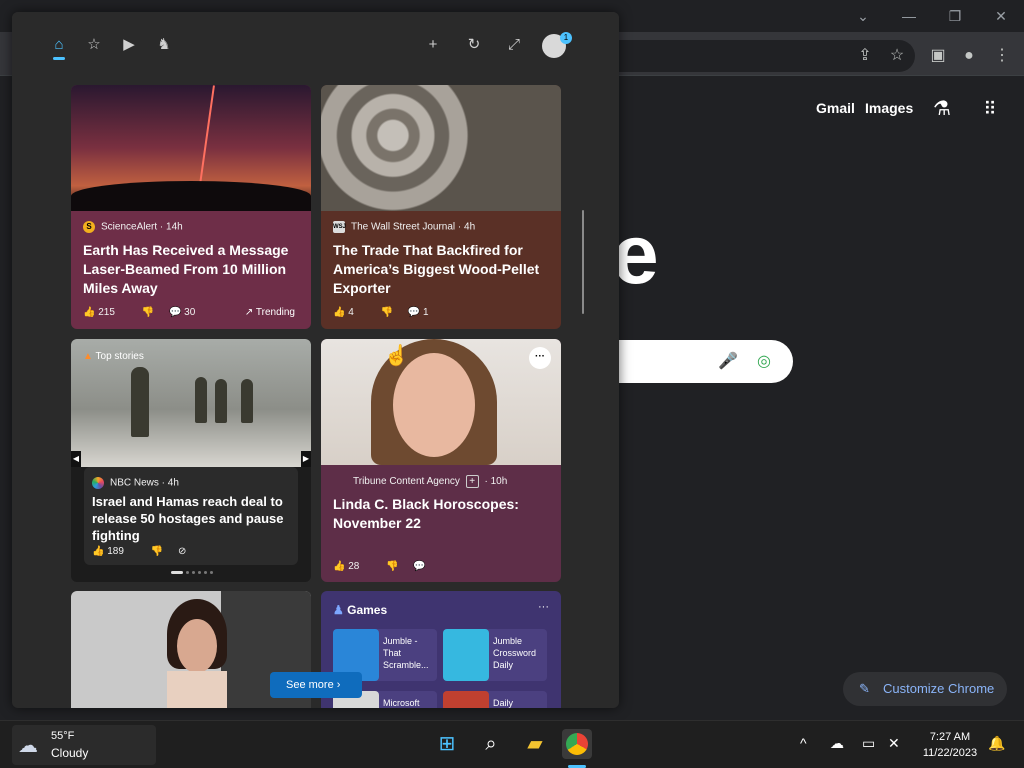 This screenshot has height=768, width=1024. I want to click on like-icon: 👍 4, so click(349, 312).